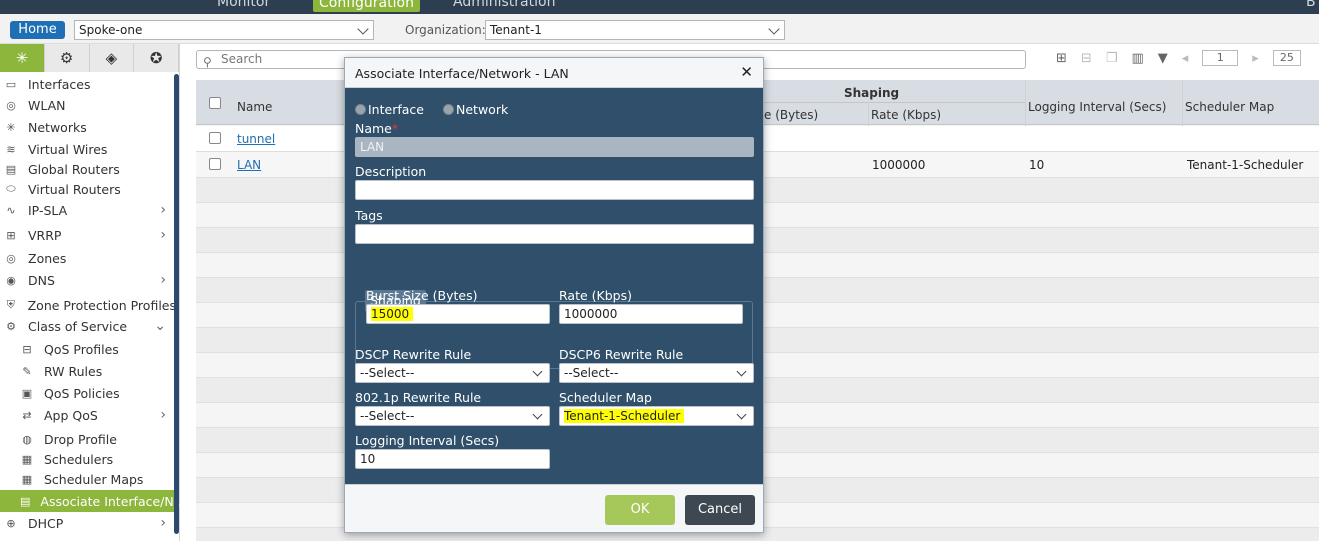  What do you see at coordinates (452, 459) in the screenshot?
I see `logging-interval-field: 10` at bounding box center [452, 459].